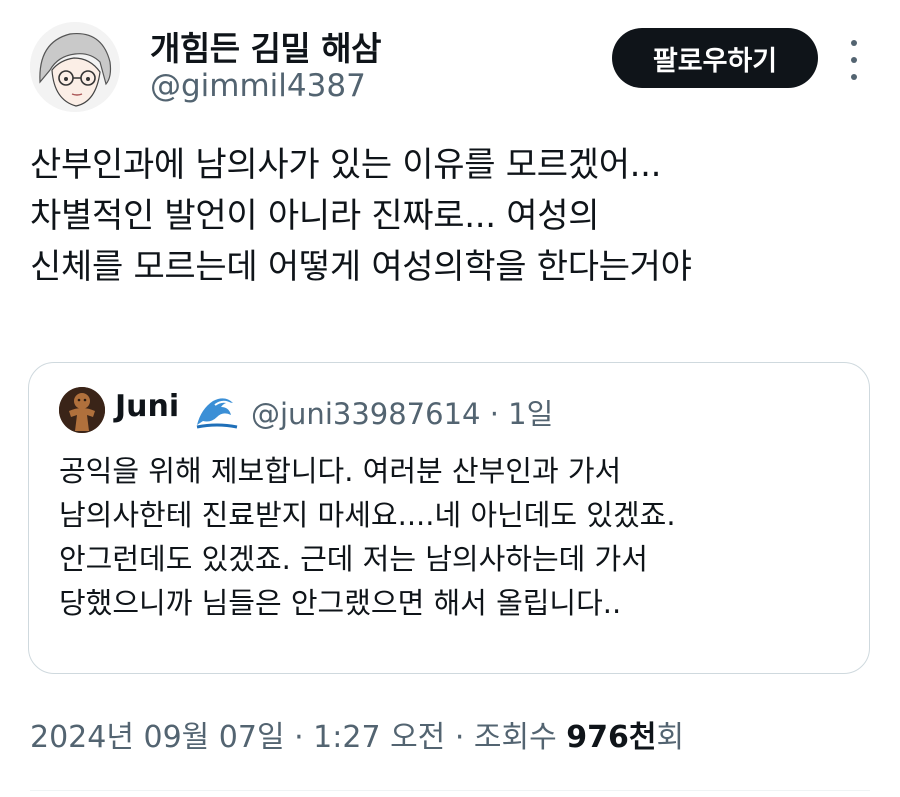 The width and height of the screenshot is (900, 797). I want to click on tweet-line: 차별적인 발언이 아니라 진짜로... 여성의, so click(315, 216).